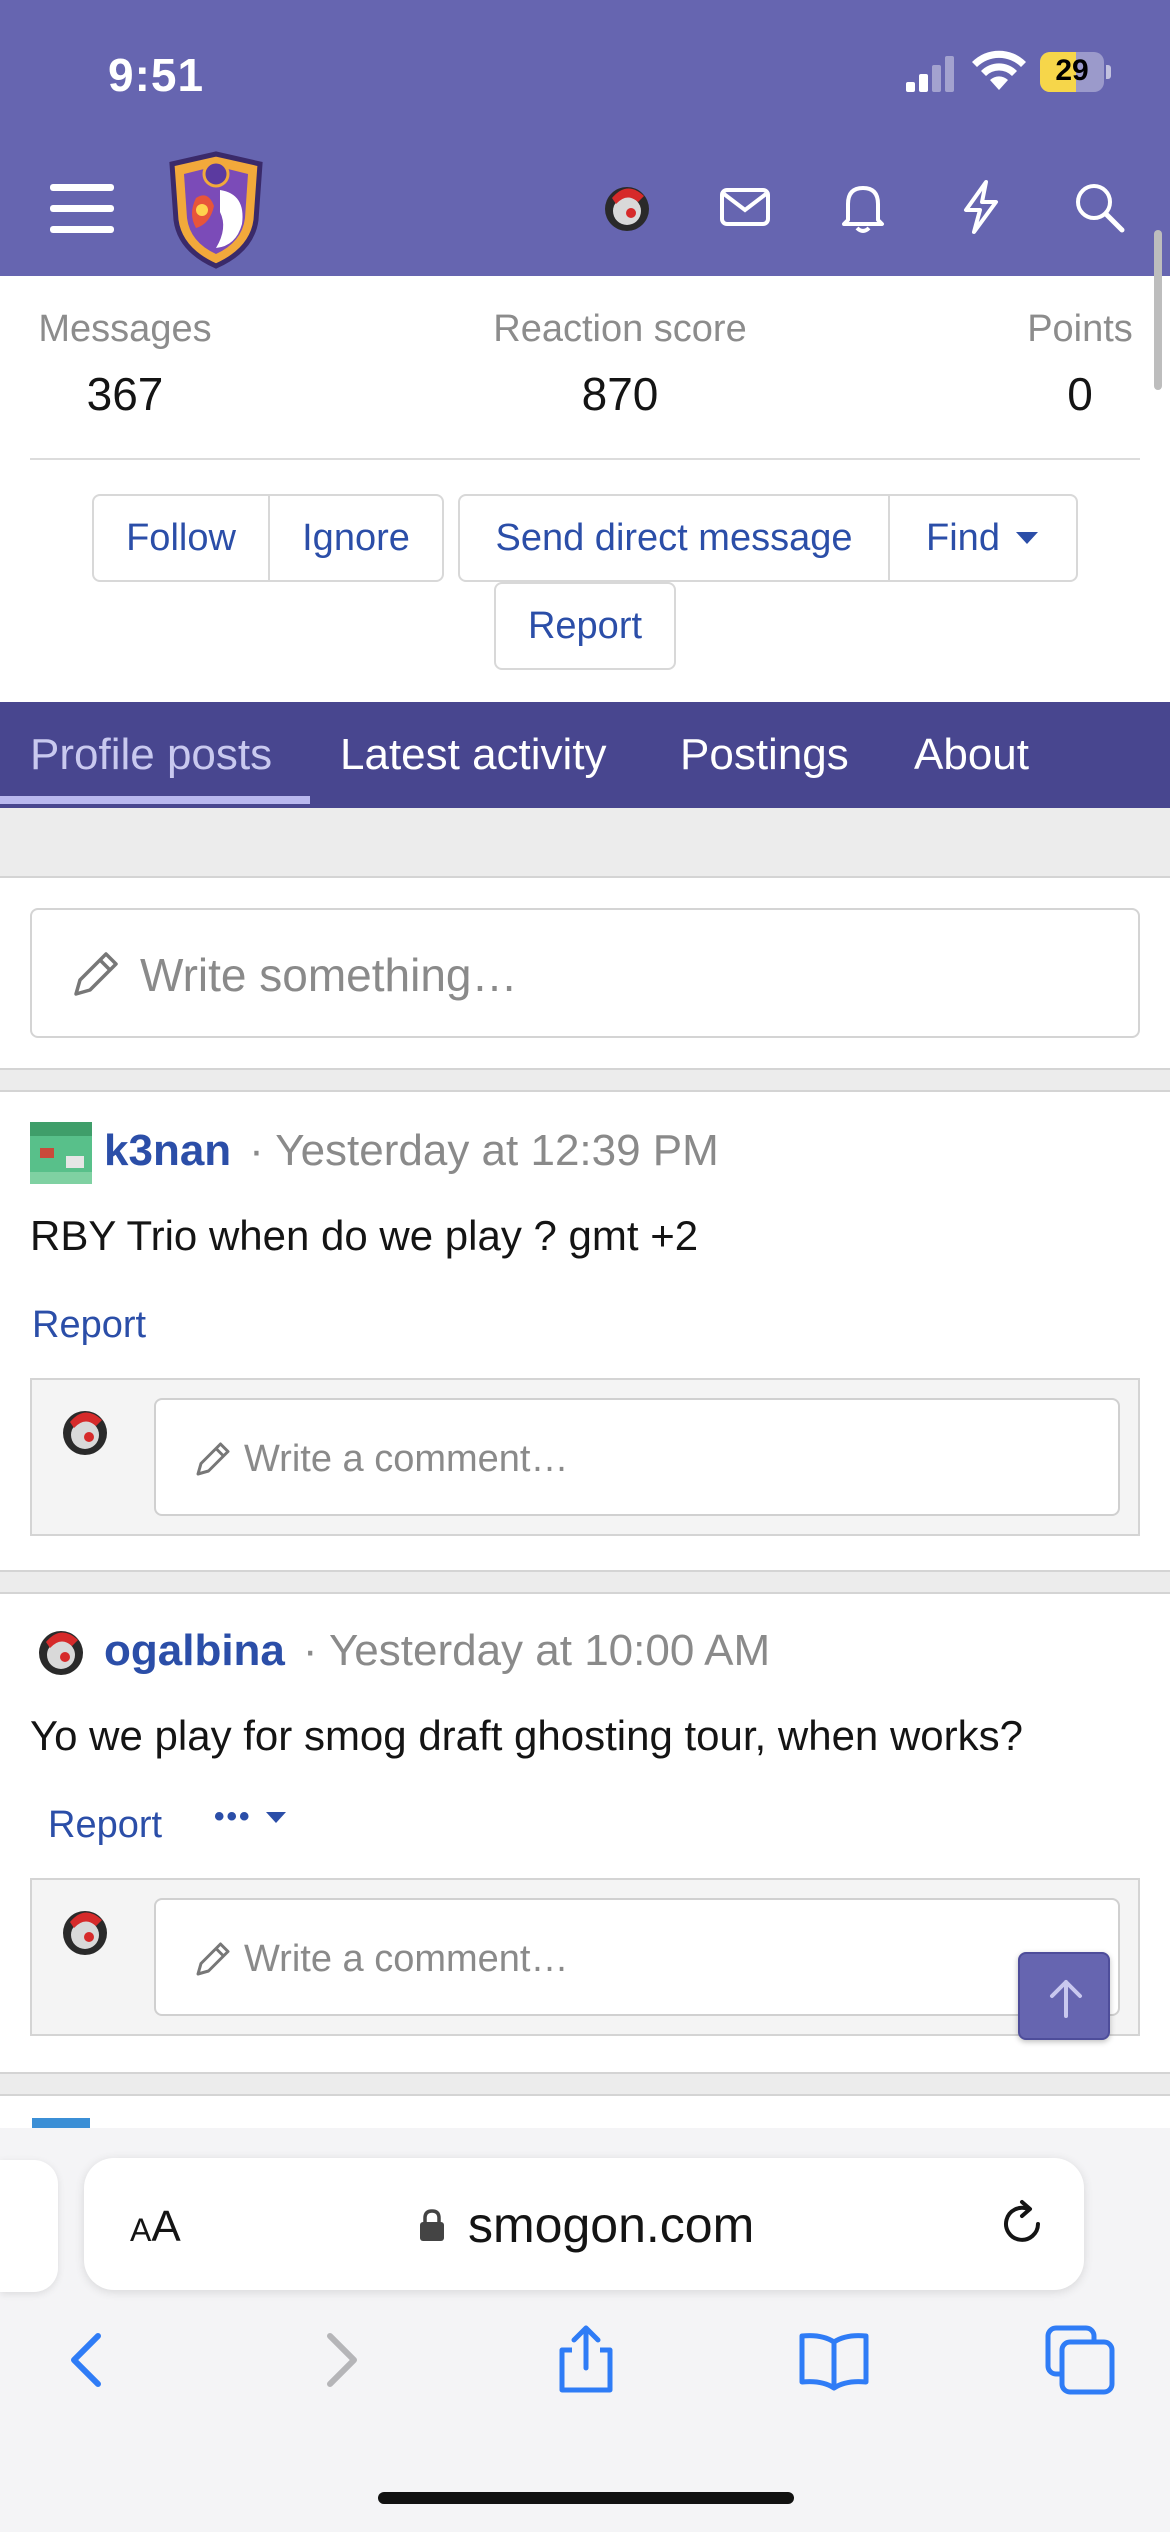 Image resolution: width=1170 pixels, height=2532 pixels. Describe the element at coordinates (340, 2360) in the screenshot. I see `forward-icon` at that location.